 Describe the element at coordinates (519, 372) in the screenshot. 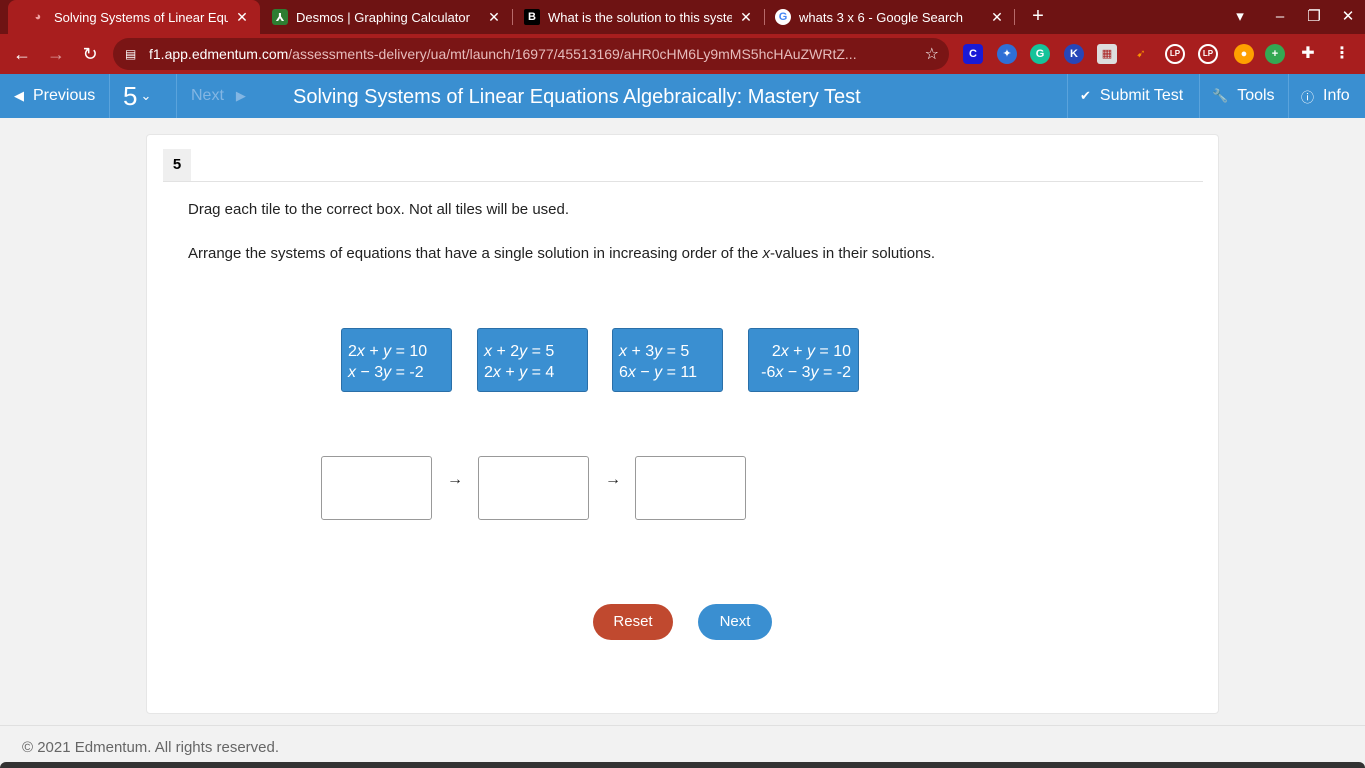

I see `tile-equation-2: 2x + y = 4` at that location.